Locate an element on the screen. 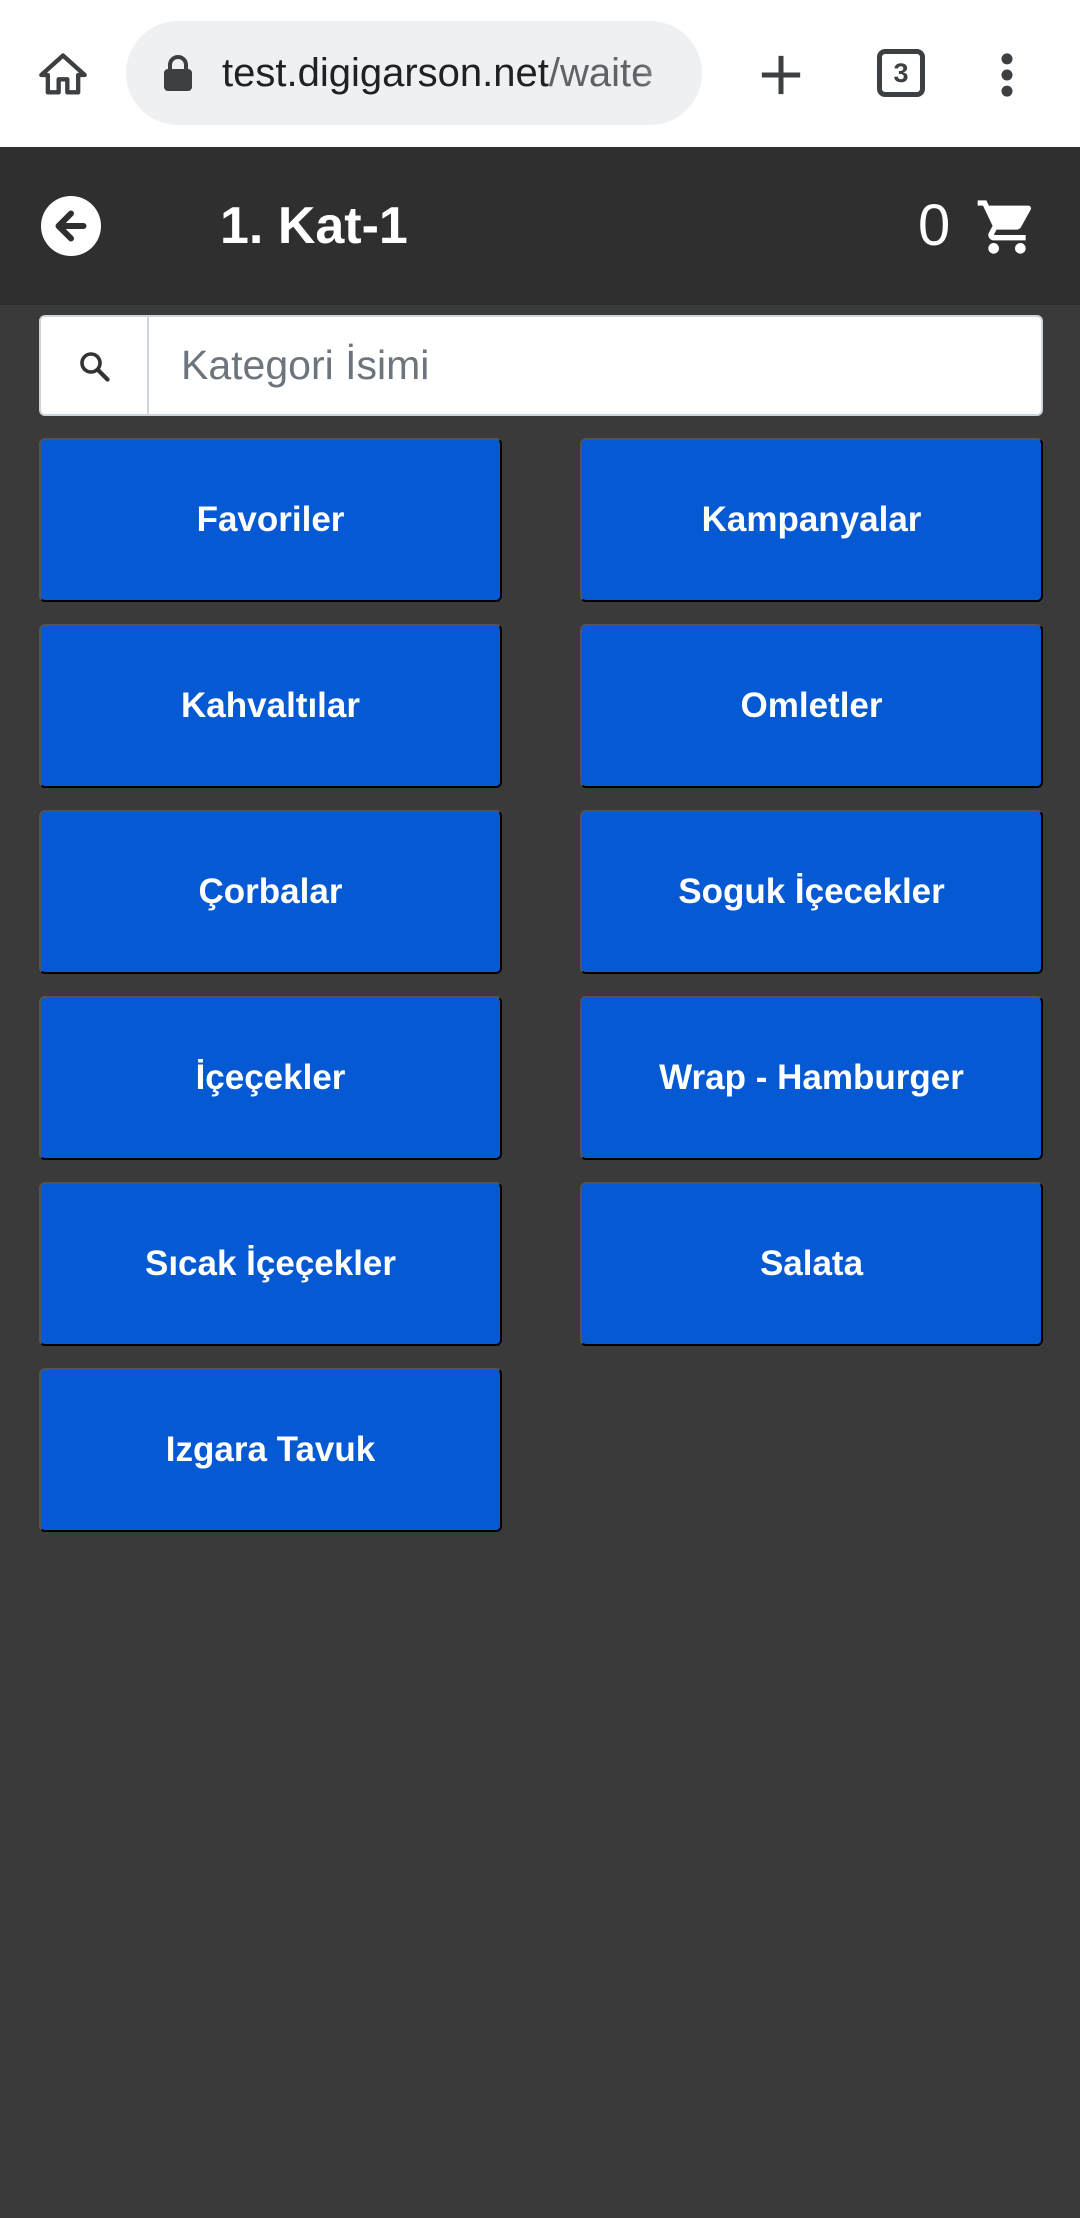  cart-count: 0 is located at coordinates (934, 225).